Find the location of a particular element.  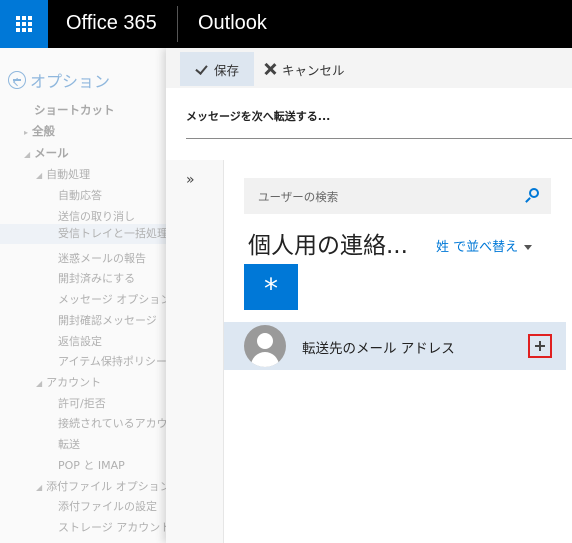

cancel-button: キャンセル is located at coordinates (304, 69).